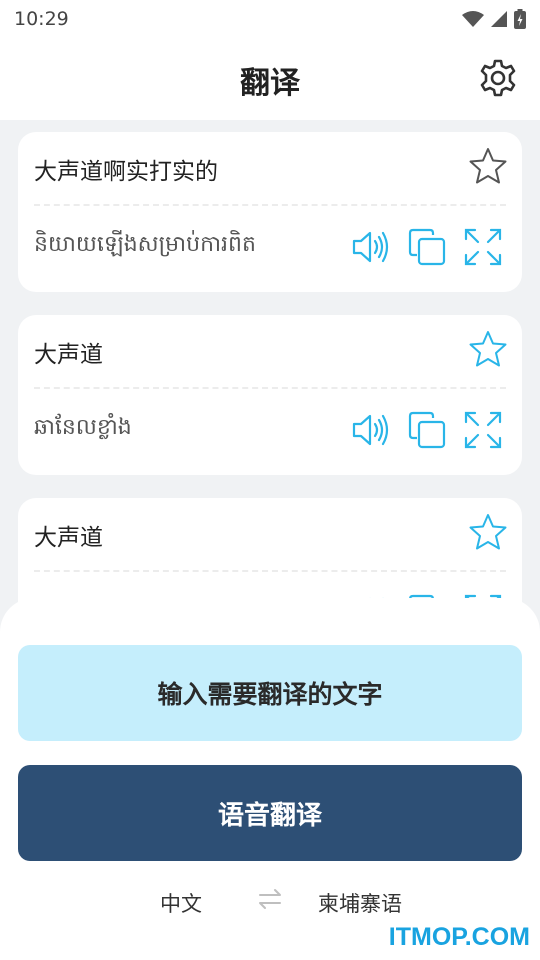  What do you see at coordinates (270, 19) in the screenshot?
I see `status-bar: 10:29` at bounding box center [270, 19].